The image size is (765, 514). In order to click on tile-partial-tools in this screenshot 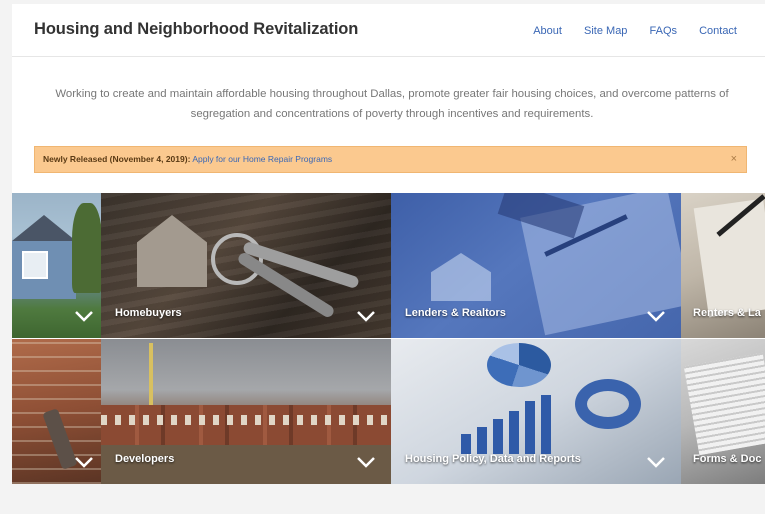, I will do `click(56, 411)`.